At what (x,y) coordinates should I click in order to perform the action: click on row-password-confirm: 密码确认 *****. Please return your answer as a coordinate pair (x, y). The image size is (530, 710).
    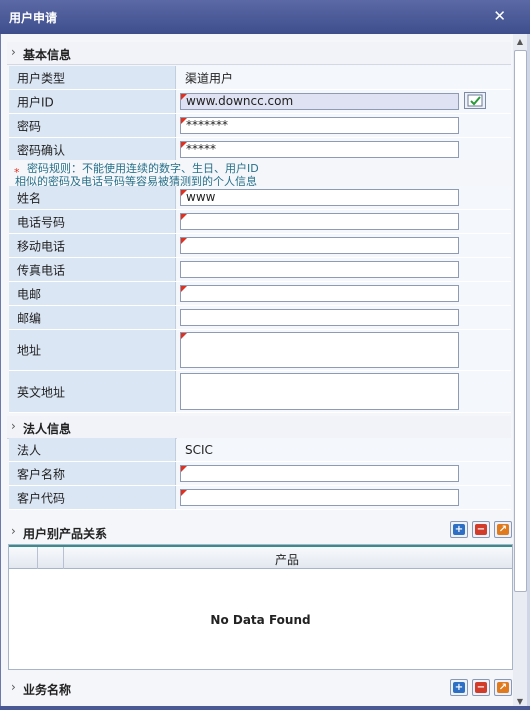
    Looking at the image, I should click on (260, 150).